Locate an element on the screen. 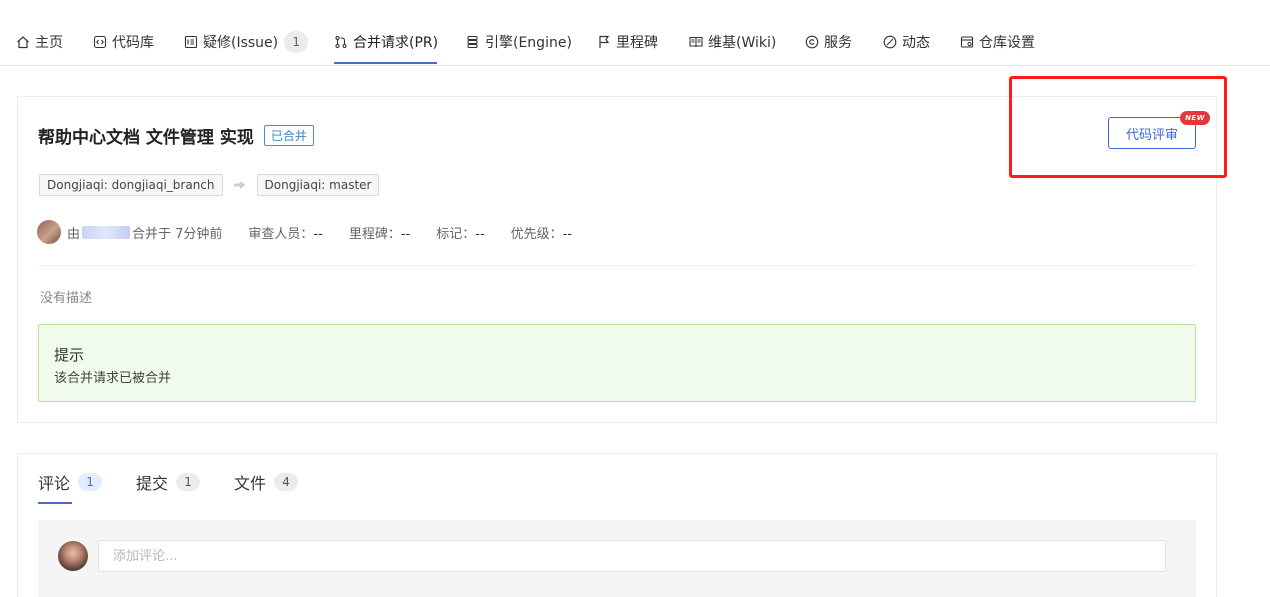 The width and height of the screenshot is (1270, 597). tab-comments: 评论 1 is located at coordinates (70, 482).